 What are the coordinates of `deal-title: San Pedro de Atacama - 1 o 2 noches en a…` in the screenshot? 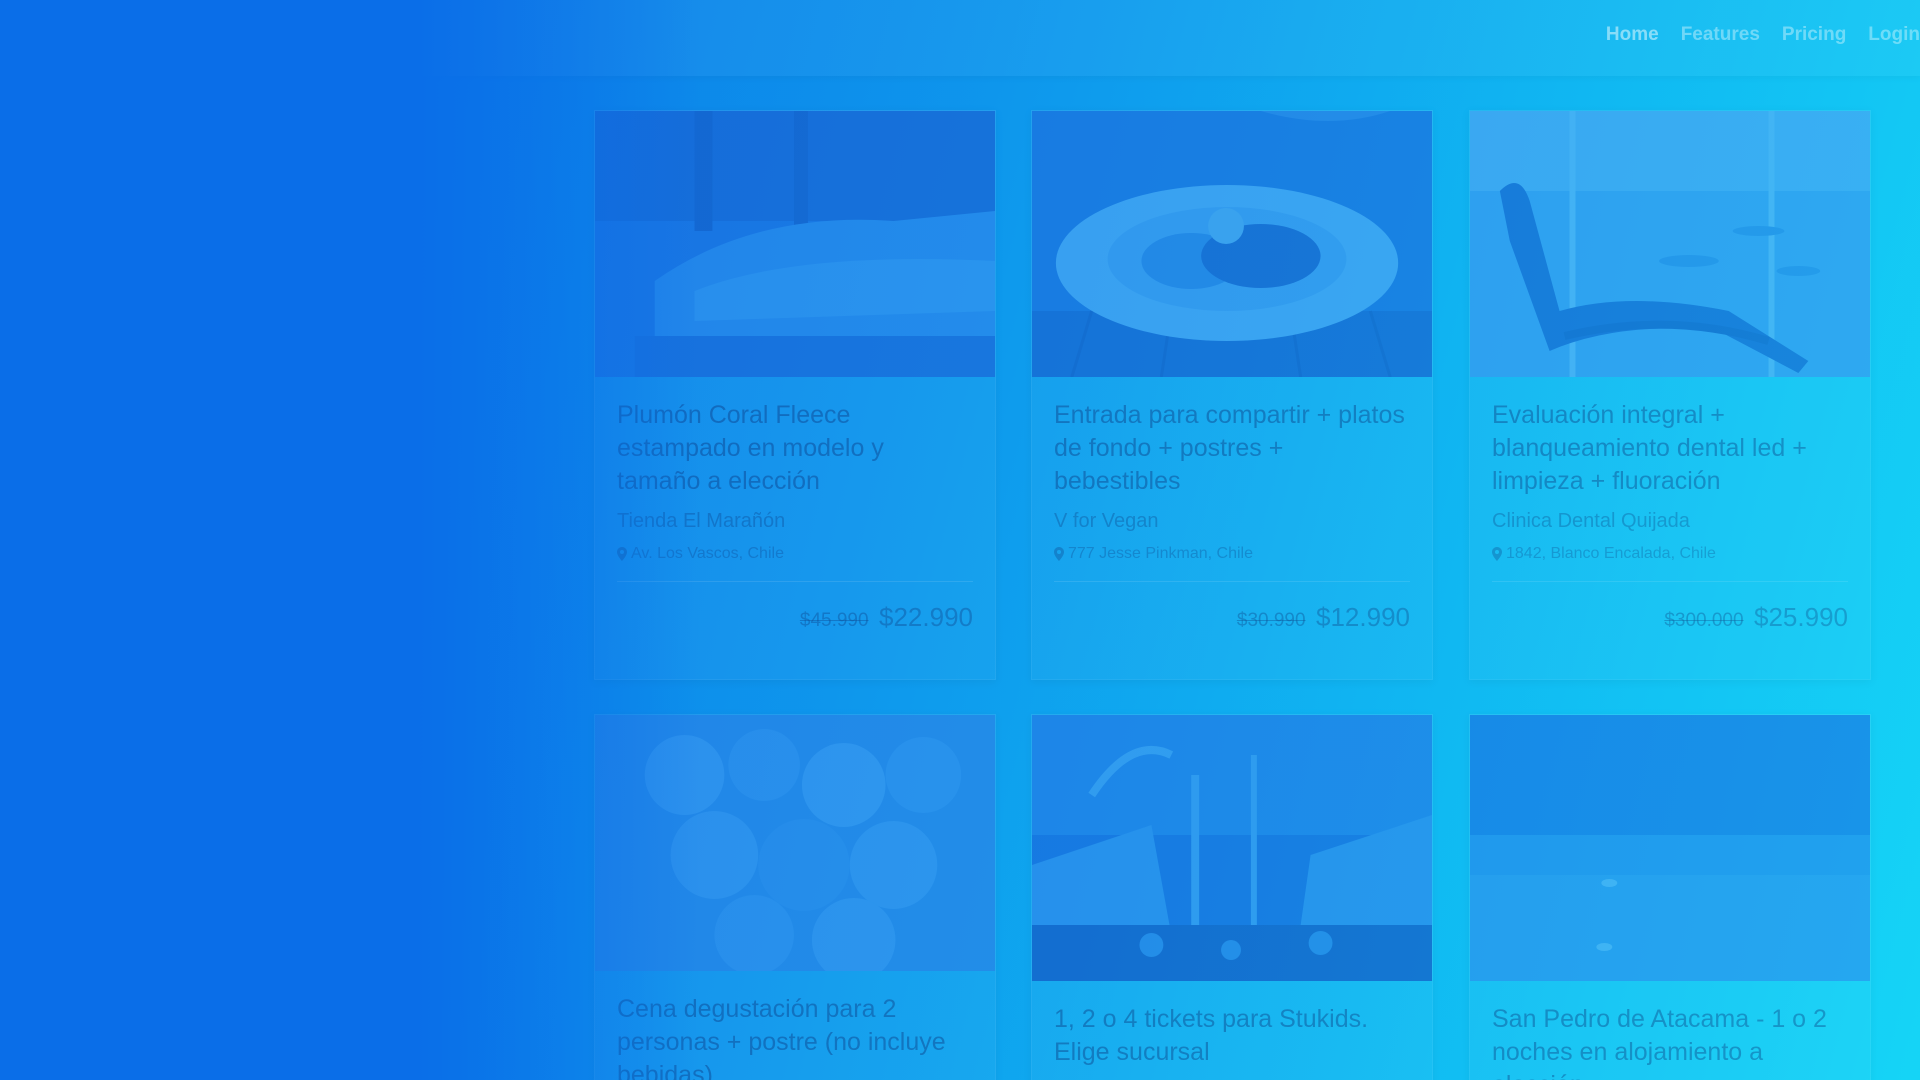 It's located at (1670, 1041).